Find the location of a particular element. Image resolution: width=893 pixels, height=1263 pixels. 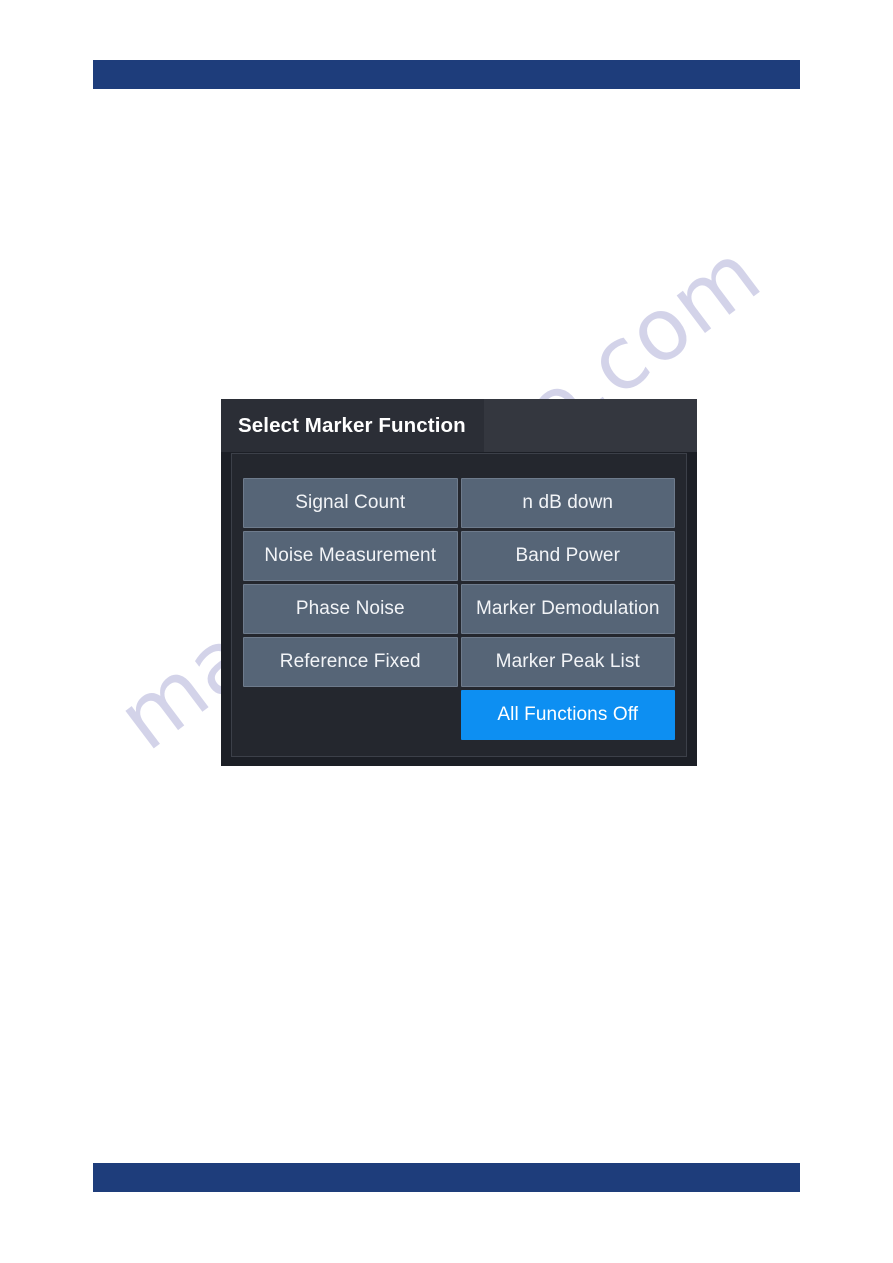

phase-noise-button-label: Phase Noise is located at coordinates (350, 608).